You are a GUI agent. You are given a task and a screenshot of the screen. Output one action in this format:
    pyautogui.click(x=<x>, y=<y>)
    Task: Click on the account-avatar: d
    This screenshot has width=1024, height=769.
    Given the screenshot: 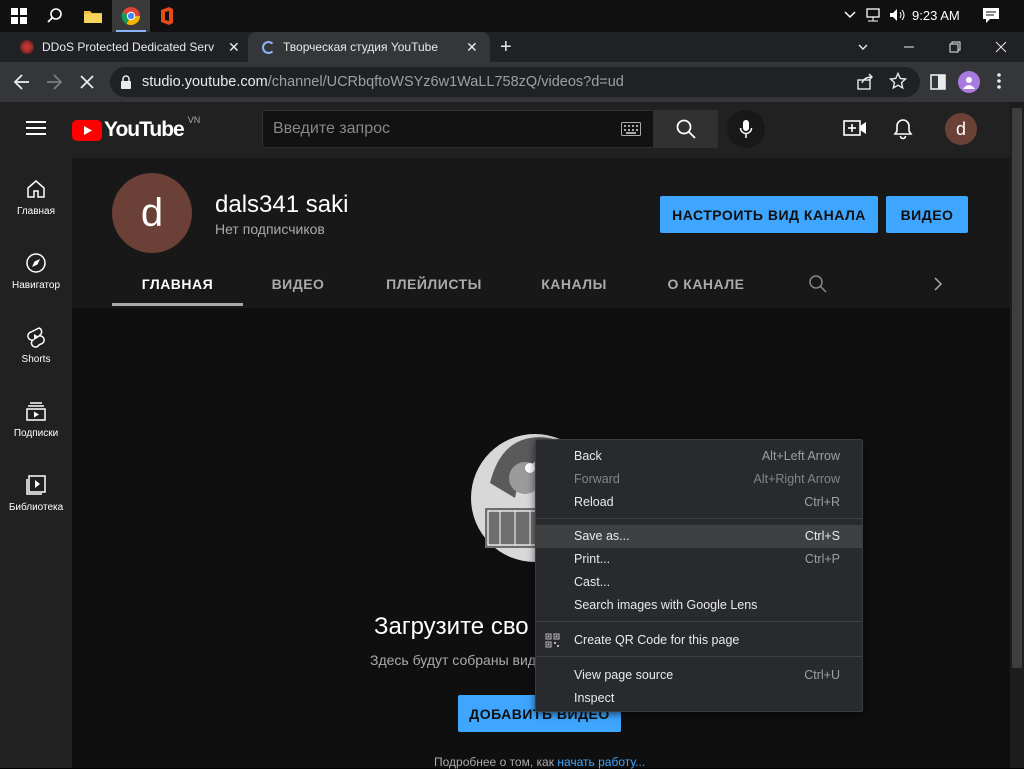 What is the action you would take?
    pyautogui.click(x=961, y=129)
    